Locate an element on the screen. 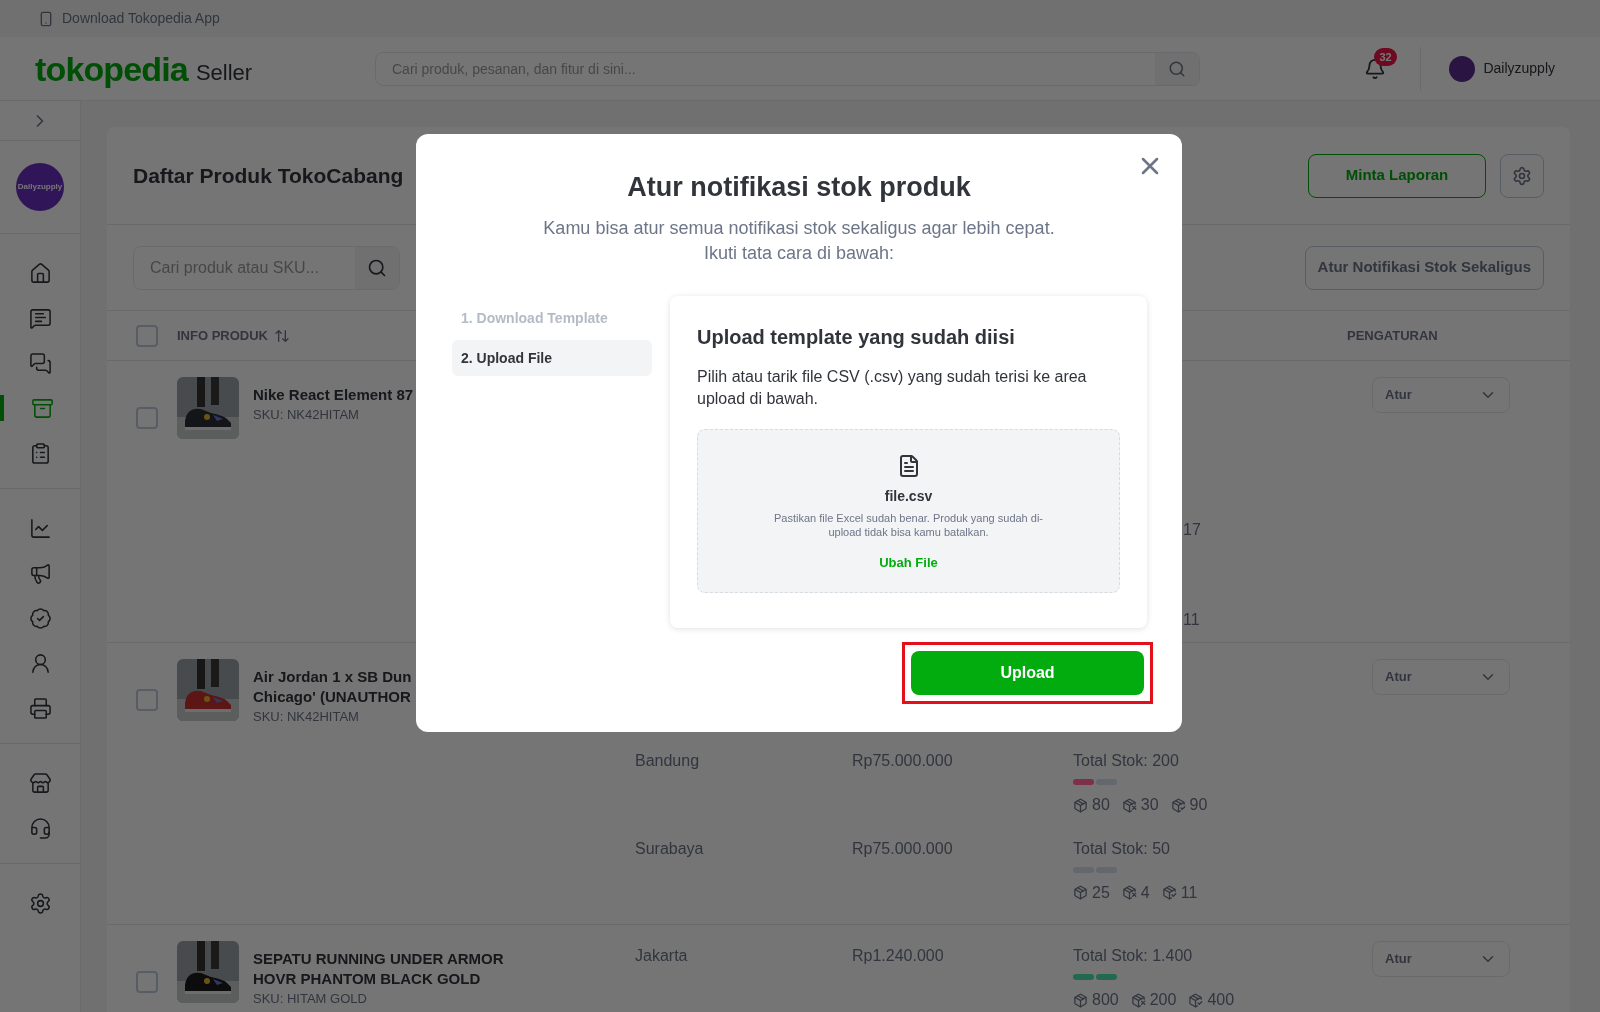 The height and width of the screenshot is (1012, 1600). column-header: PENGATURAN is located at coordinates (1392, 335).